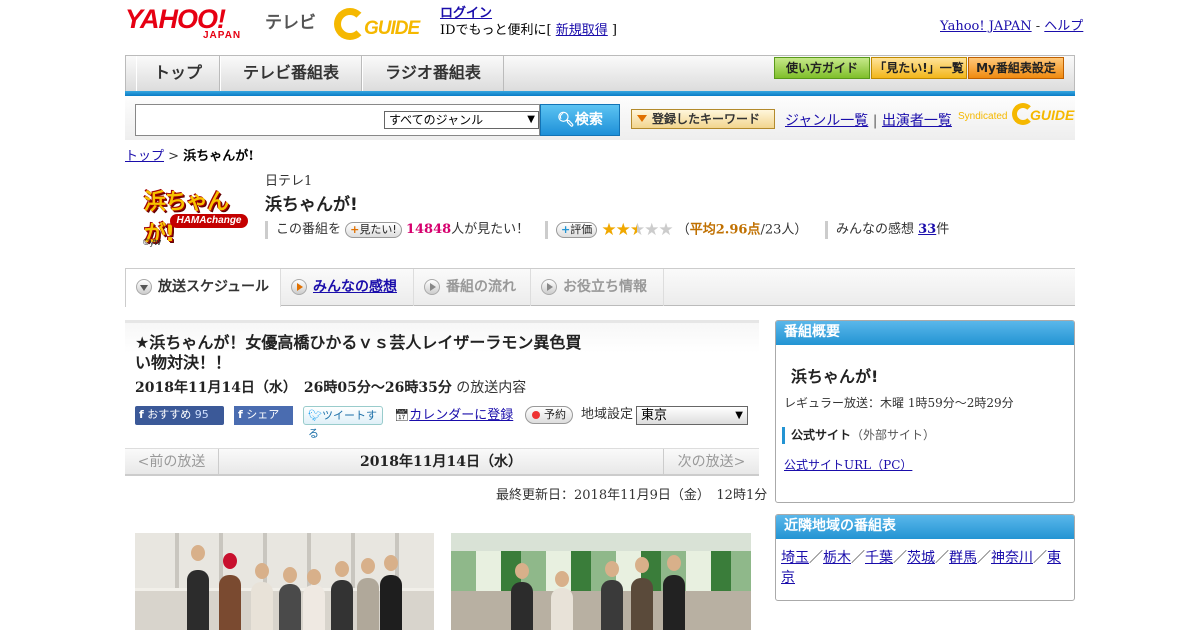 The height and width of the screenshot is (630, 1200). I want to click on calendar-register: 📅︎カレンダーに登録, so click(453, 415).